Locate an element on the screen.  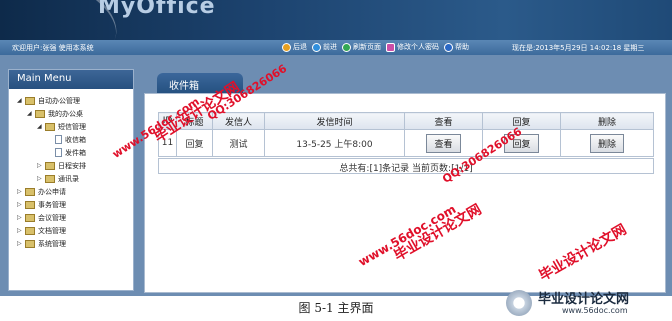
sidebar-item: ◢ 短信管理 is located at coordinates (71, 126).